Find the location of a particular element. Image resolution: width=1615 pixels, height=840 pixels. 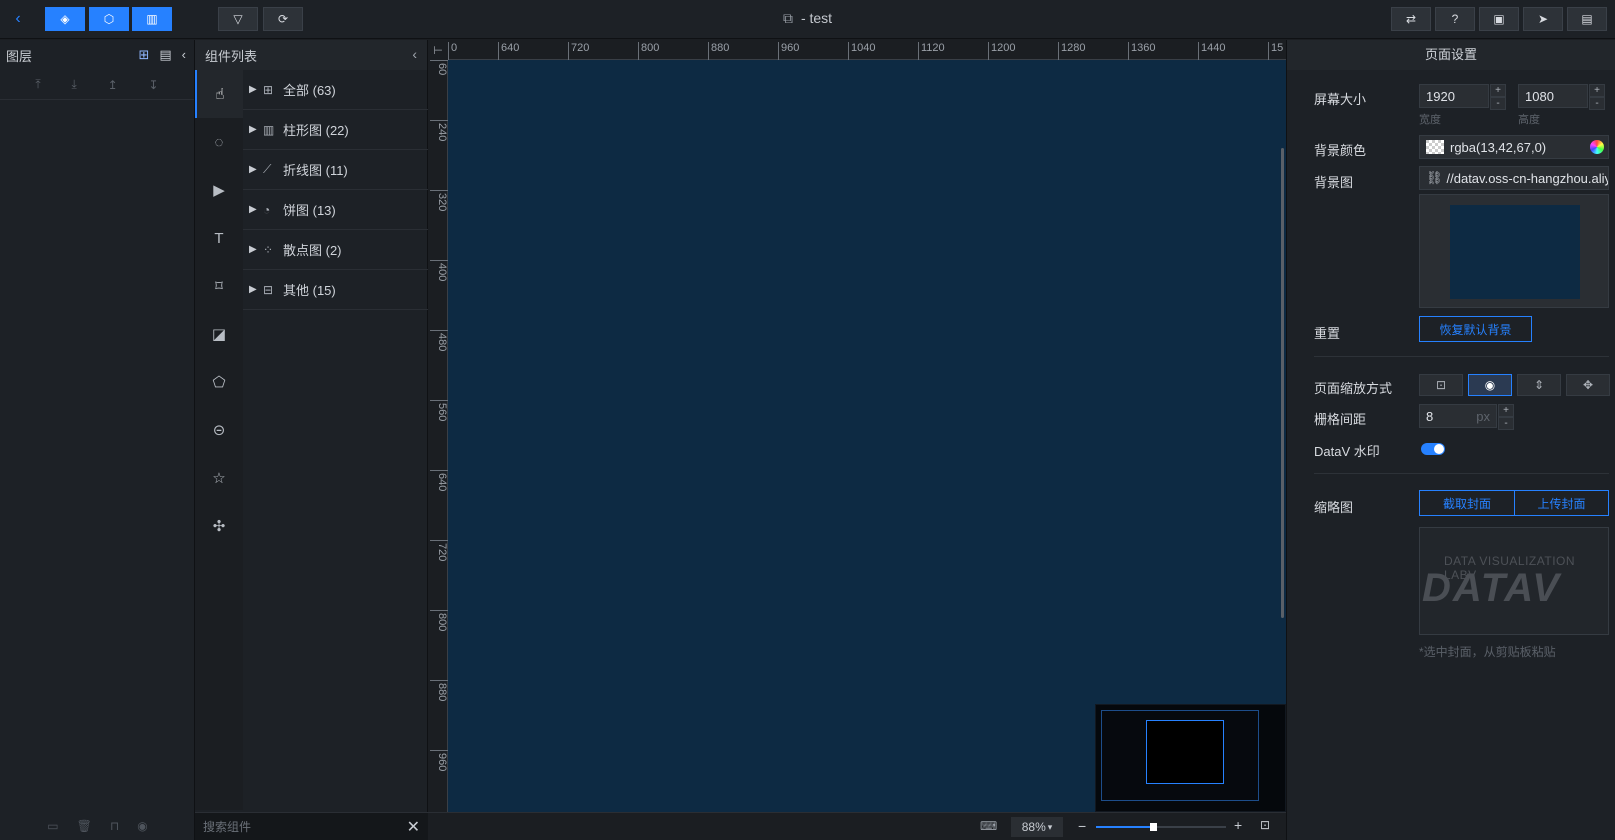

more-icon: ⊝ is located at coordinates (219, 430).